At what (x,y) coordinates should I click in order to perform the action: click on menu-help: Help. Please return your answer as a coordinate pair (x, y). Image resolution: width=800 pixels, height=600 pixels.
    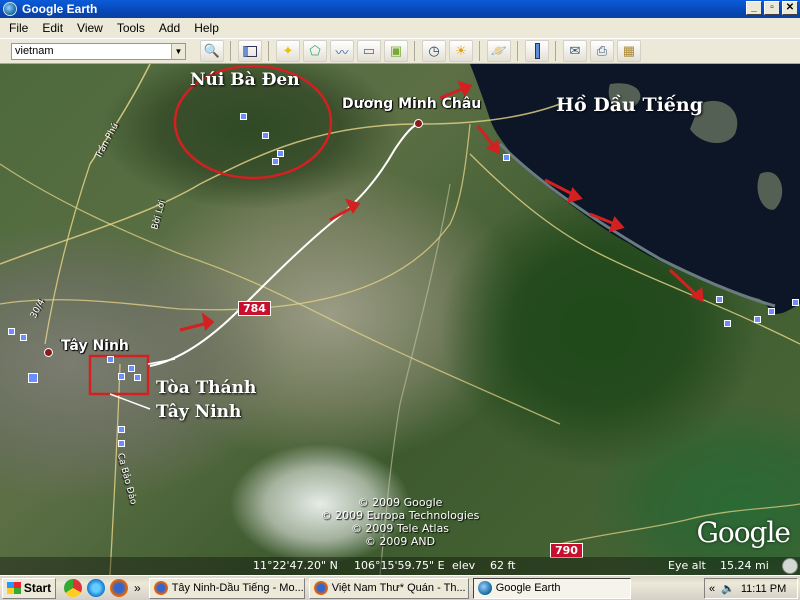
    Looking at the image, I should click on (206, 28).